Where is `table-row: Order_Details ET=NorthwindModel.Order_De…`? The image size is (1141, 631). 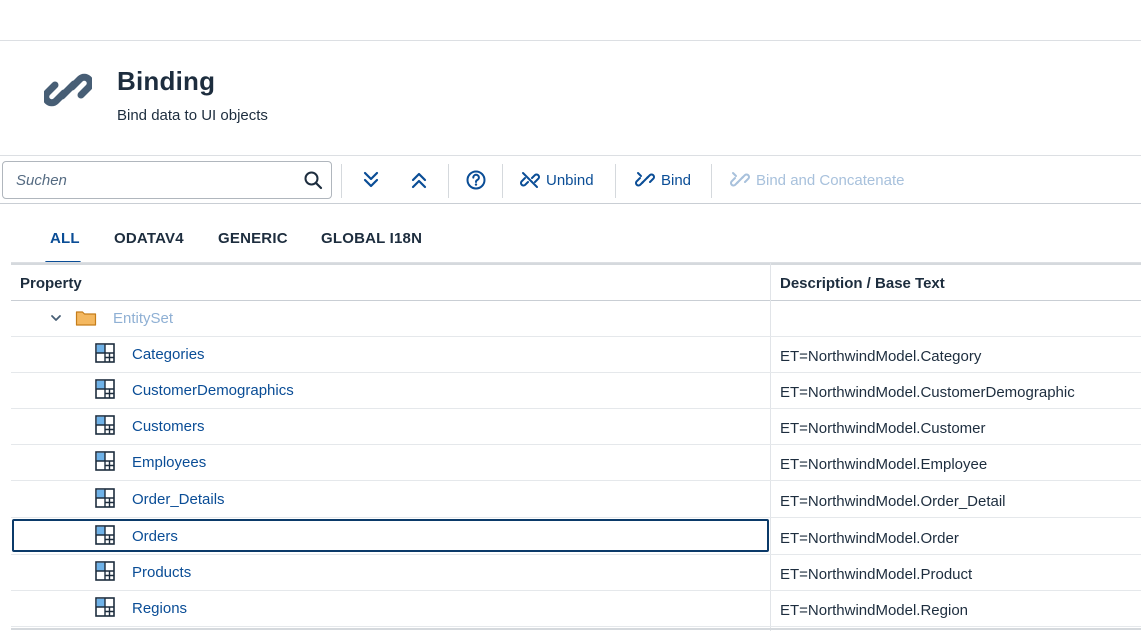
table-row: Order_Details ET=NorthwindModel.Order_De… is located at coordinates (576, 500).